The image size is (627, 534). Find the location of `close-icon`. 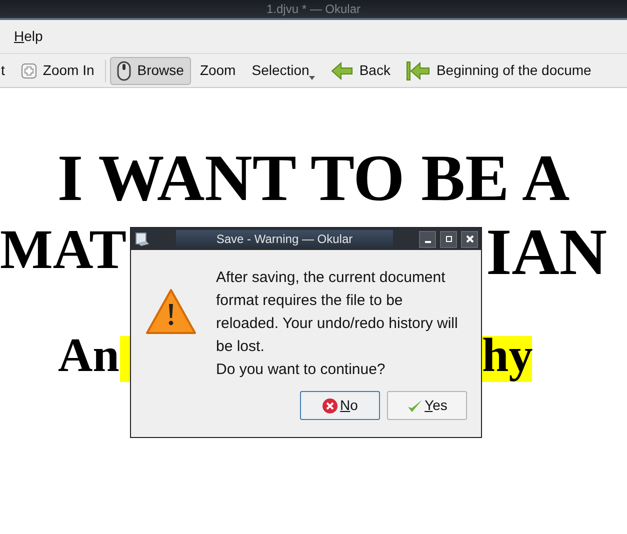

close-icon is located at coordinates (469, 239).